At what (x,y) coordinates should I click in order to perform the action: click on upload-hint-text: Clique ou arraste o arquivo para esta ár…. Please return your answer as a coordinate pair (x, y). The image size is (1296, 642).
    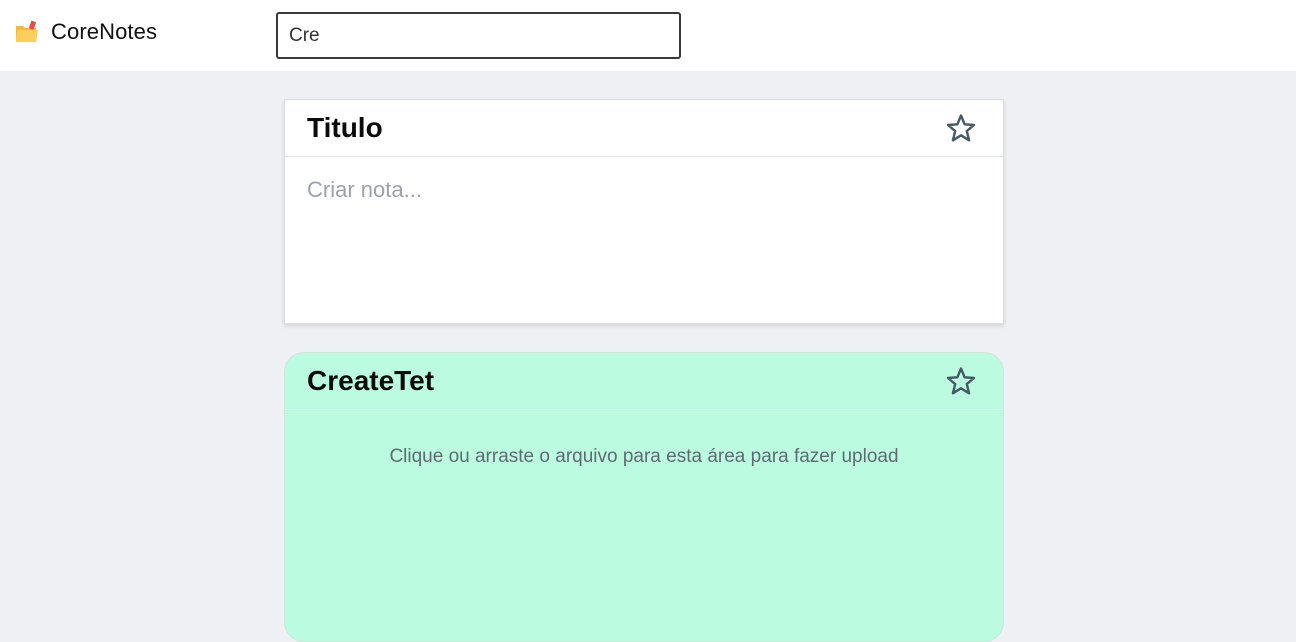
    Looking at the image, I should click on (644, 456).